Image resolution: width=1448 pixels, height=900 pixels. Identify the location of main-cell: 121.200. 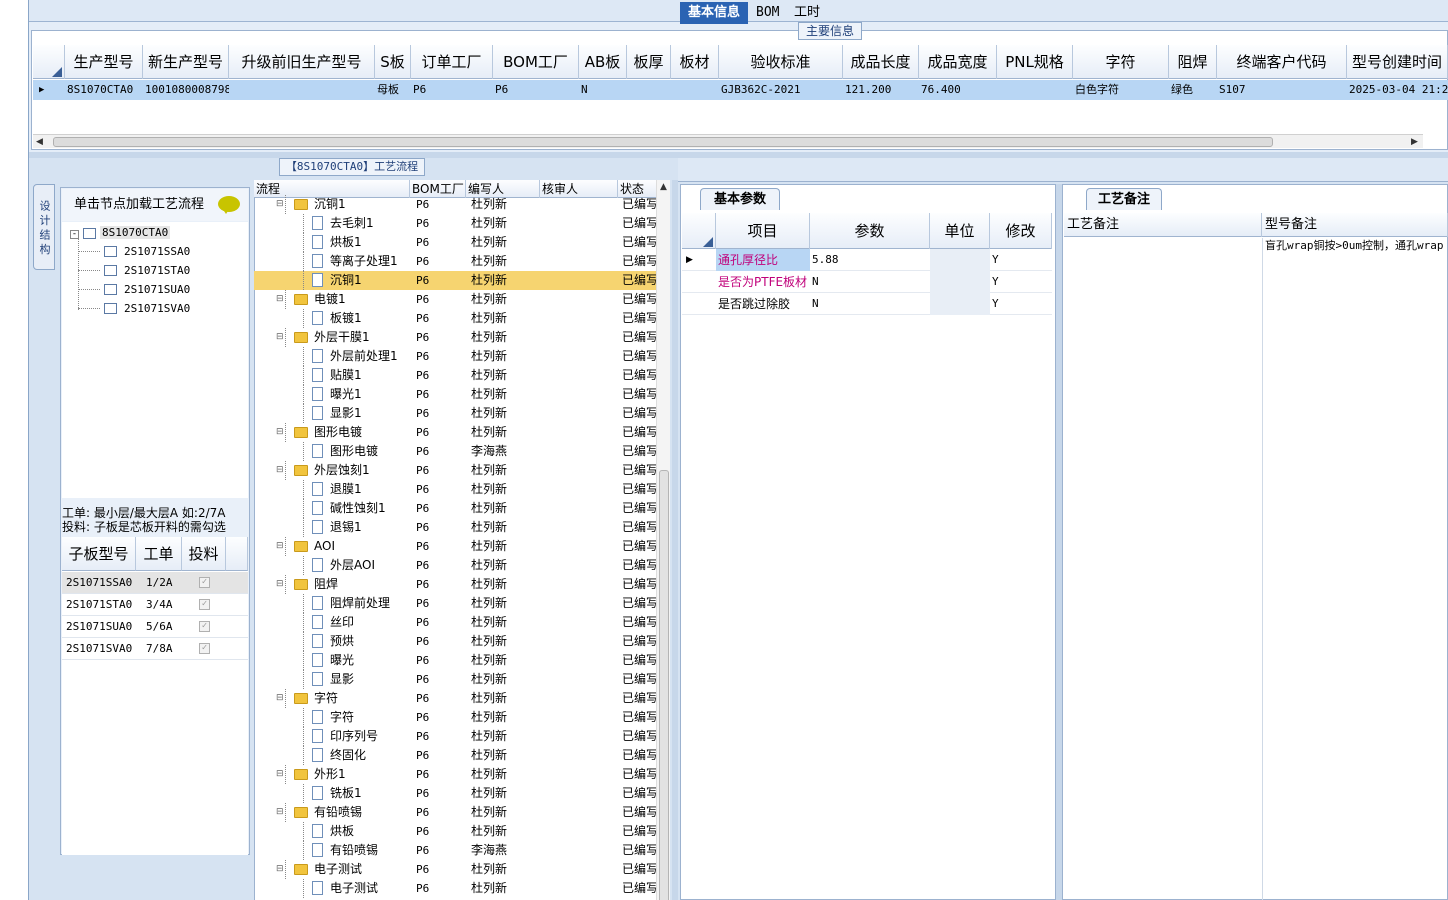
(881, 90).